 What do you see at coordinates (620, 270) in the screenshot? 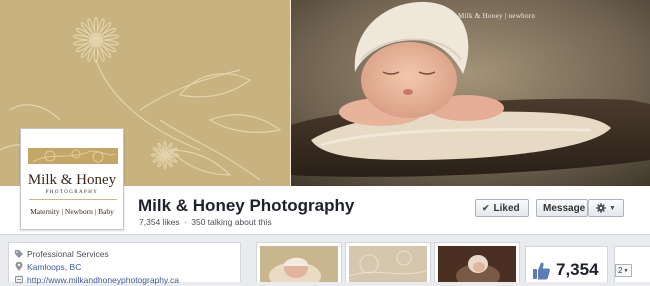
I see `count-select-value: 2` at bounding box center [620, 270].